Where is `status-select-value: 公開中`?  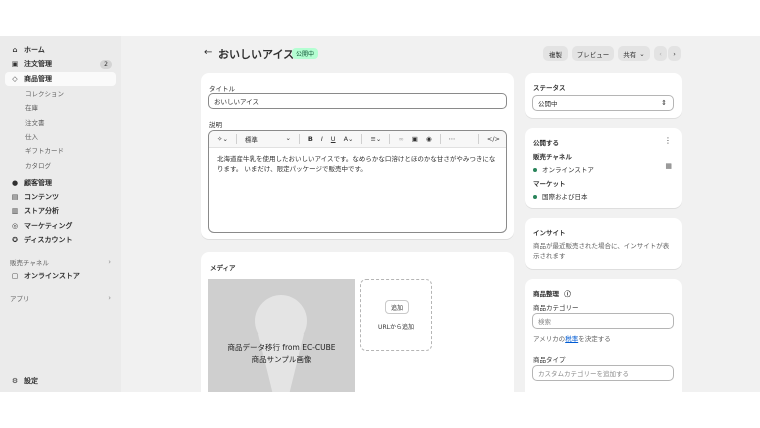
status-select-value: 公開中 is located at coordinates (548, 104).